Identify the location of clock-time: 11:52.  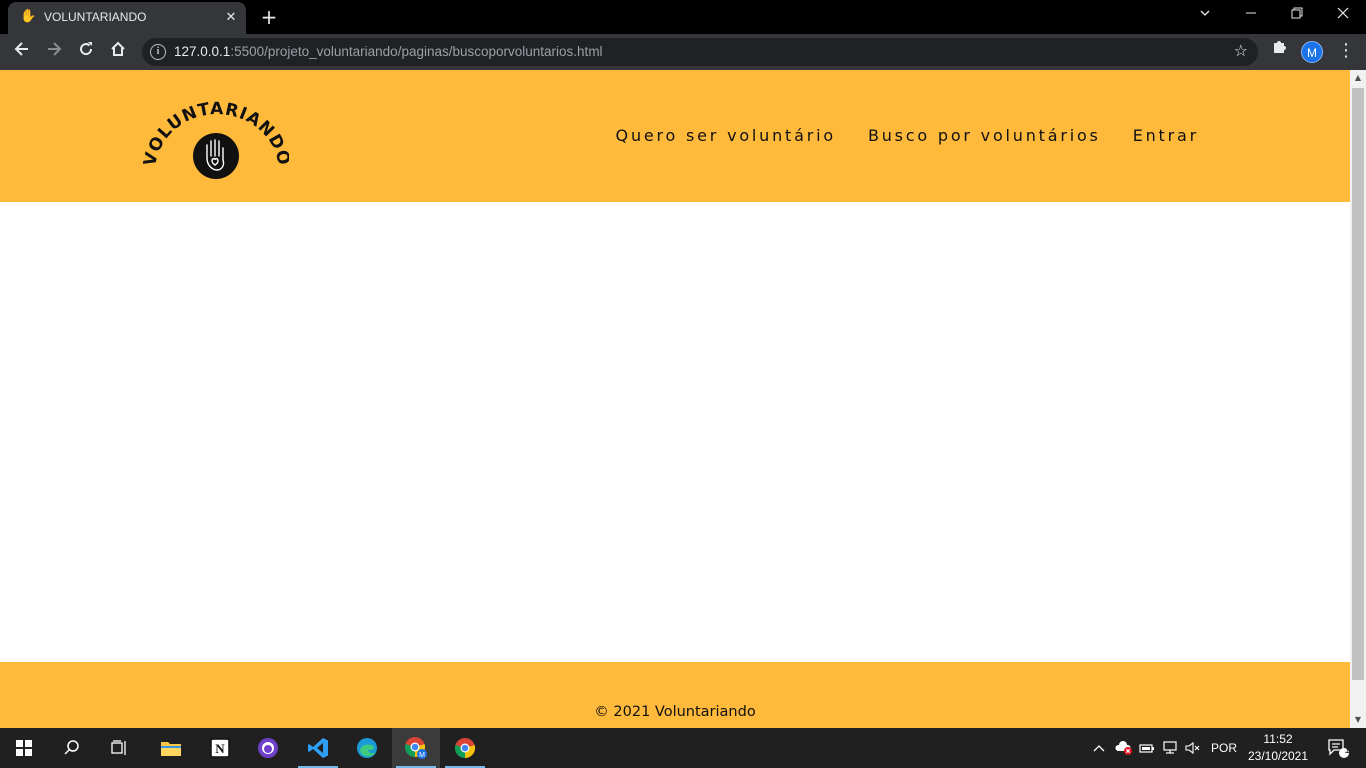
(1278, 739).